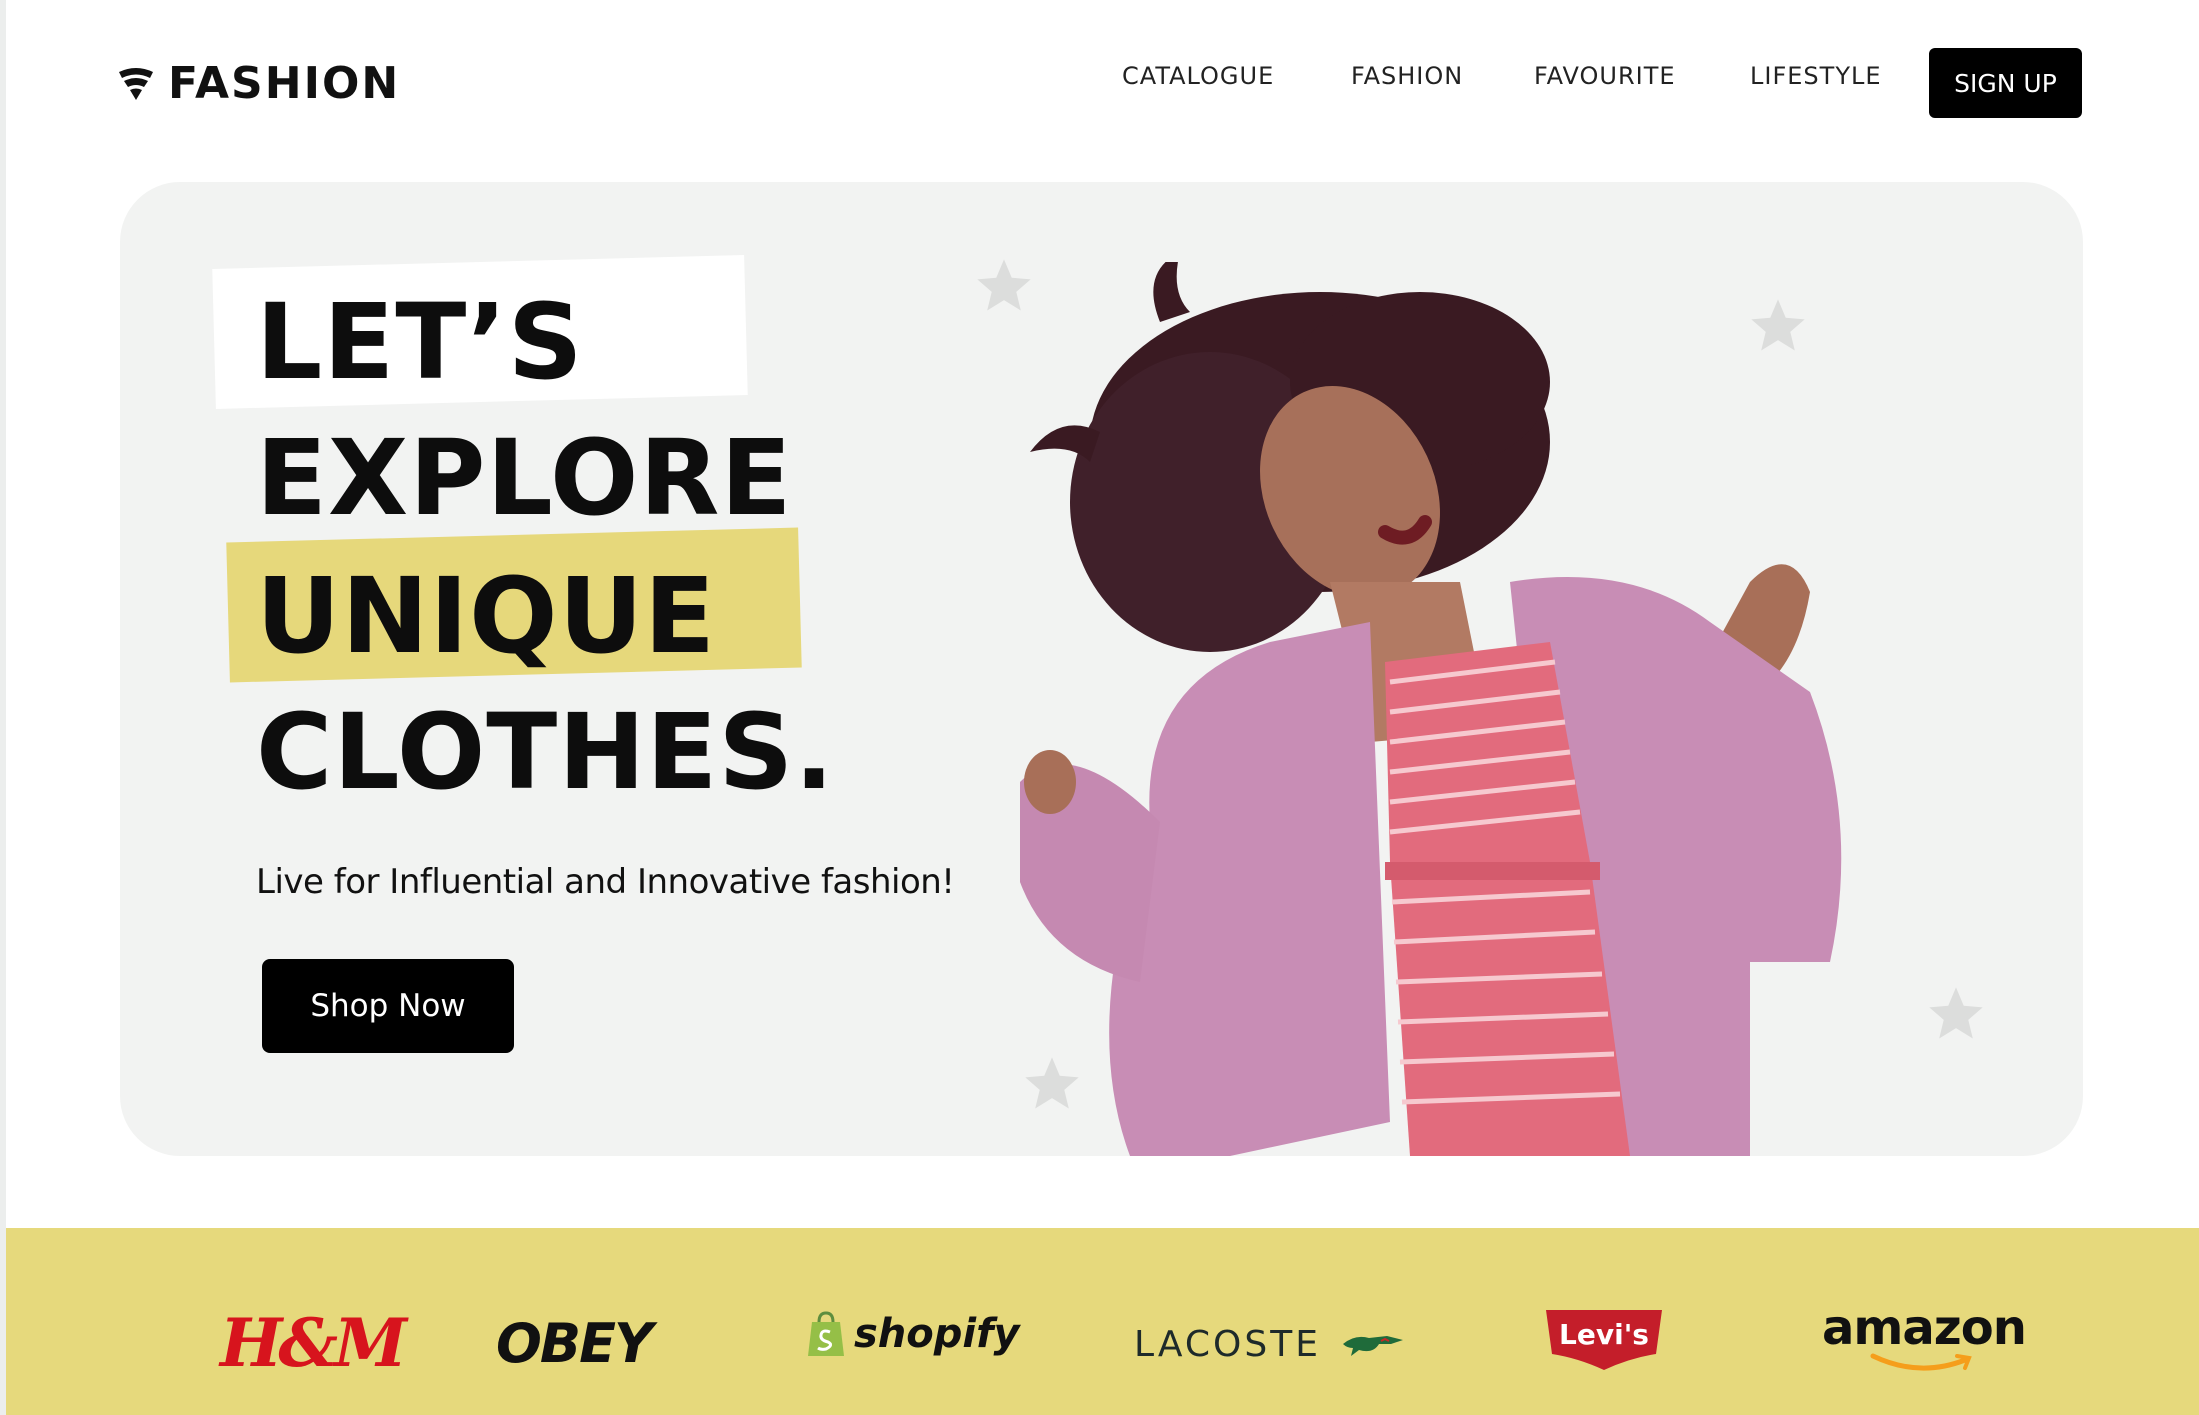  Describe the element at coordinates (136, 83) in the screenshot. I see `logo-icon` at that location.